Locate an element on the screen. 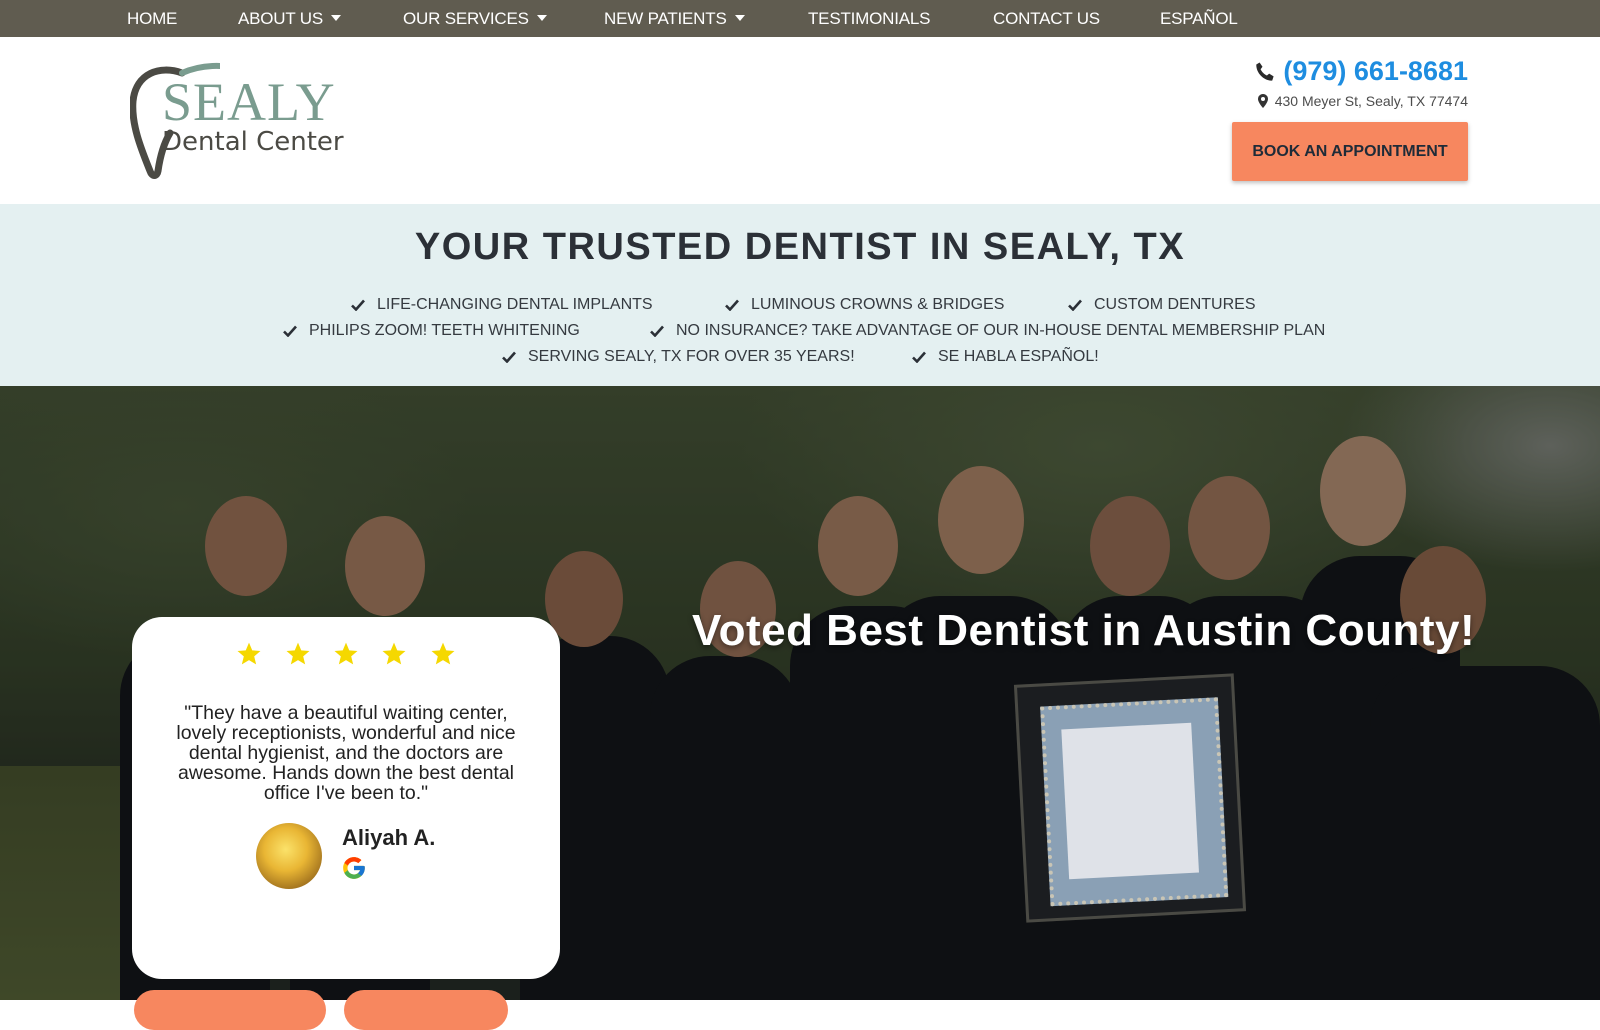 Image resolution: width=1600 pixels, height=1030 pixels. benefit-item: SE HABLA ESPAÑOL! is located at coordinates (1005, 357).